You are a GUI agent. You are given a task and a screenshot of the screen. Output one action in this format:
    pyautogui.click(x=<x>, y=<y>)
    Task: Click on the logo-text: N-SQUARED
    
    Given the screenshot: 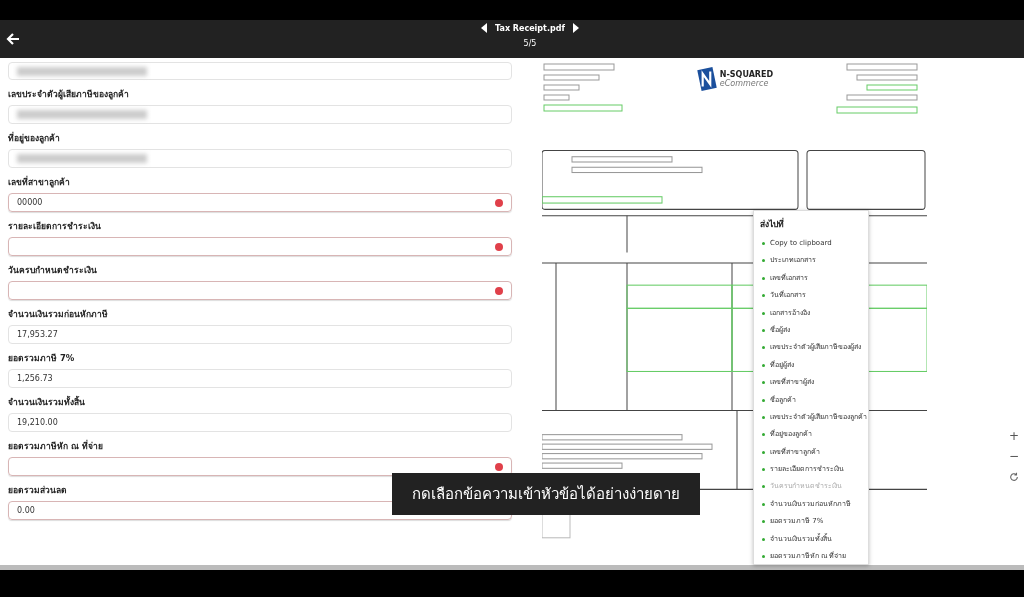 What is the action you would take?
    pyautogui.click(x=746, y=74)
    